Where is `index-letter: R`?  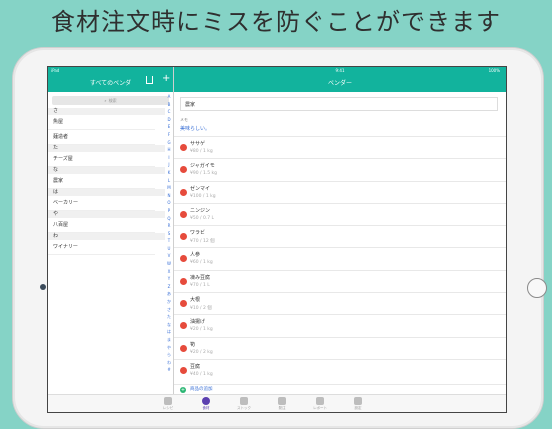 index-letter: R is located at coordinates (169, 226).